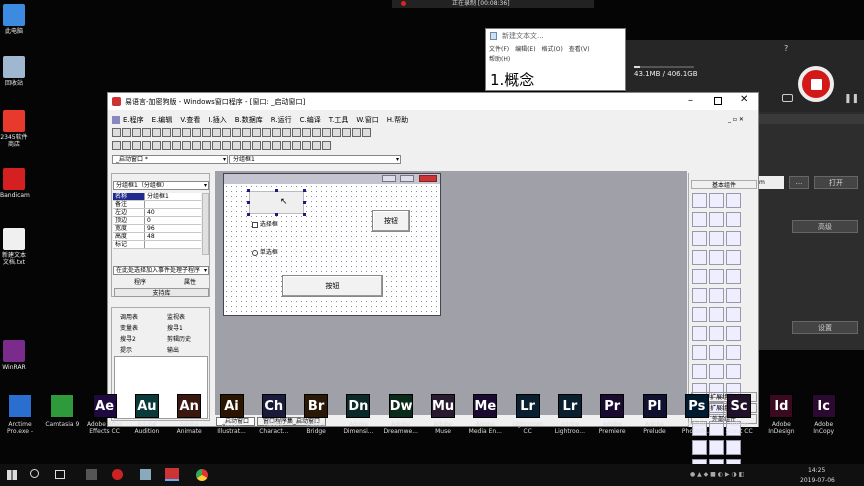 This screenshot has height=486, width=864. What do you see at coordinates (717, 474) in the screenshot?
I see `tray-icons: ● ▲ ◆ ■ ◐ ▶ ◑ ◧` at bounding box center [717, 474].